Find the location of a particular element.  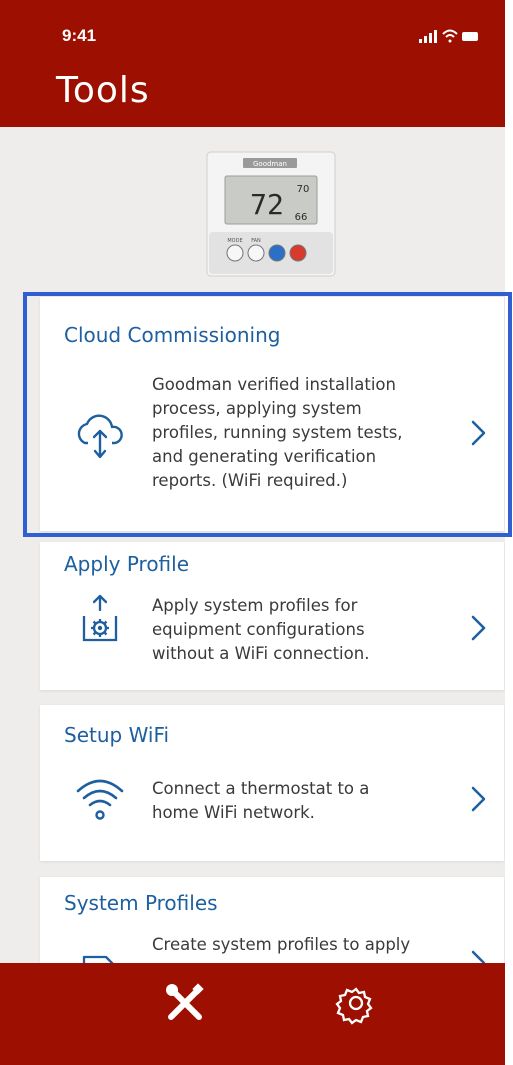

wifi-icon is located at coordinates (100, 799).